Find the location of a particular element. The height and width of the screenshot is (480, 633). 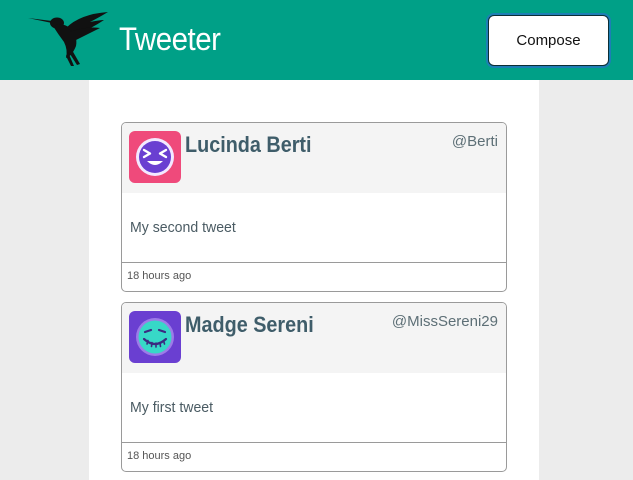

author-handle: @Berti is located at coordinates (474, 141).